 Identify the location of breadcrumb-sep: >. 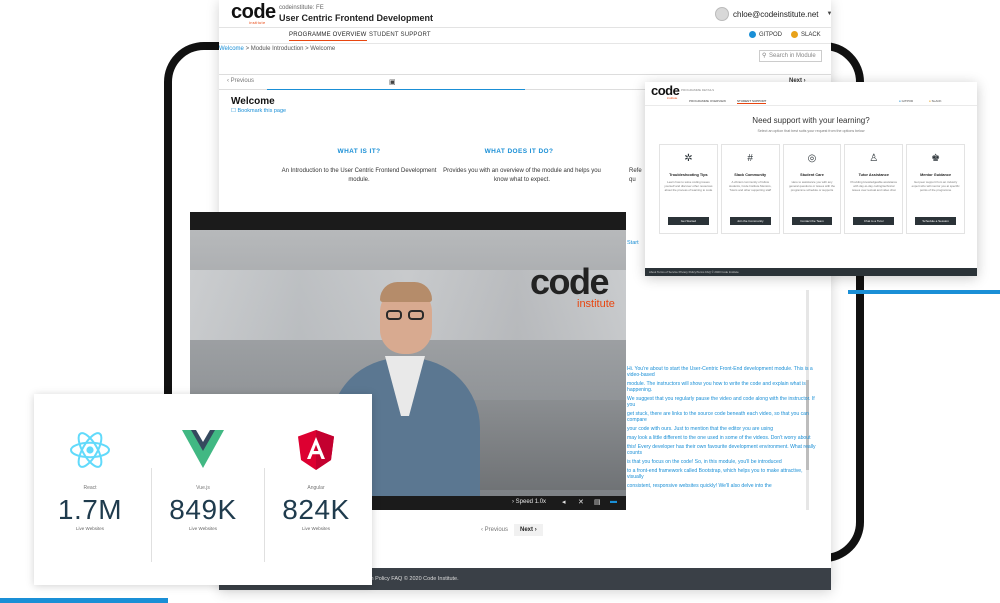
(247, 49).